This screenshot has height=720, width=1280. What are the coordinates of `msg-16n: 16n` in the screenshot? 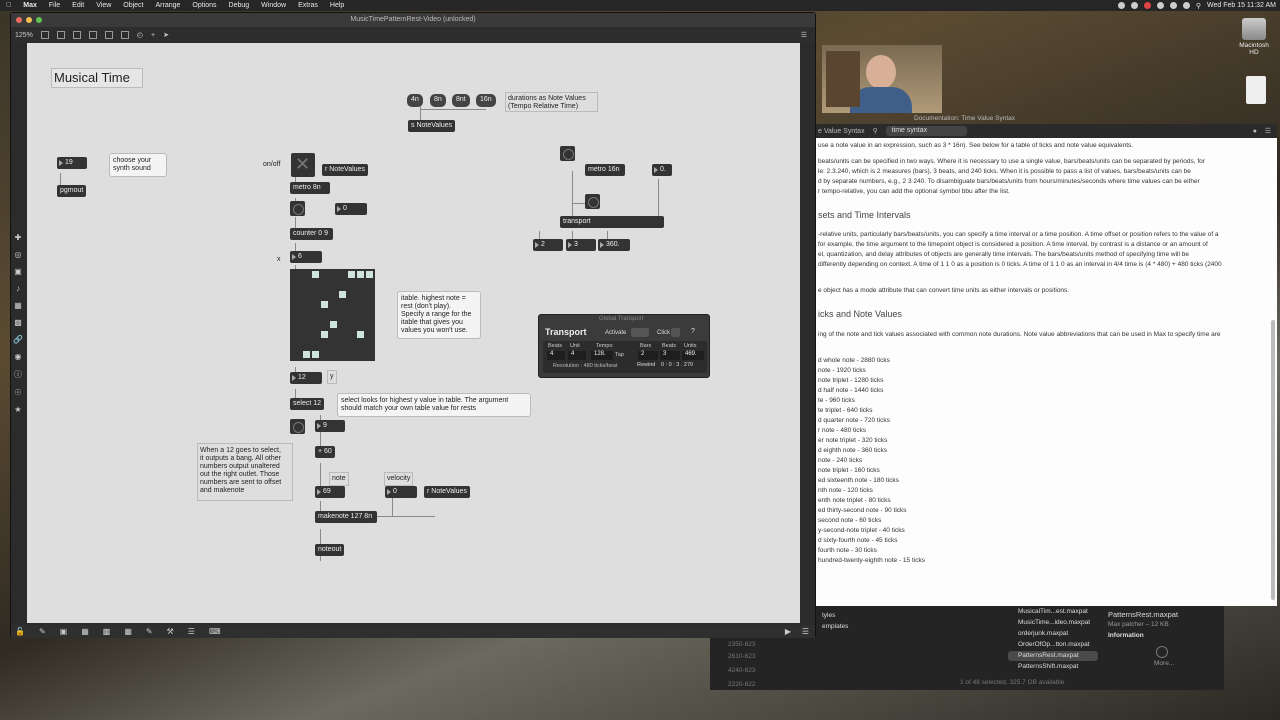 It's located at (486, 100).